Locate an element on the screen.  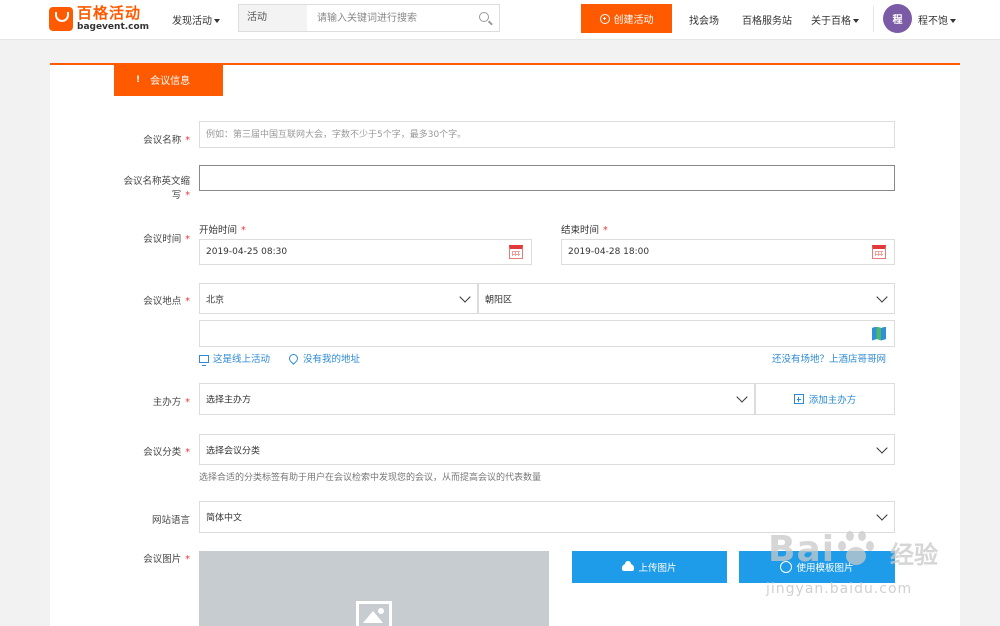
search-icon is located at coordinates (485, 18).